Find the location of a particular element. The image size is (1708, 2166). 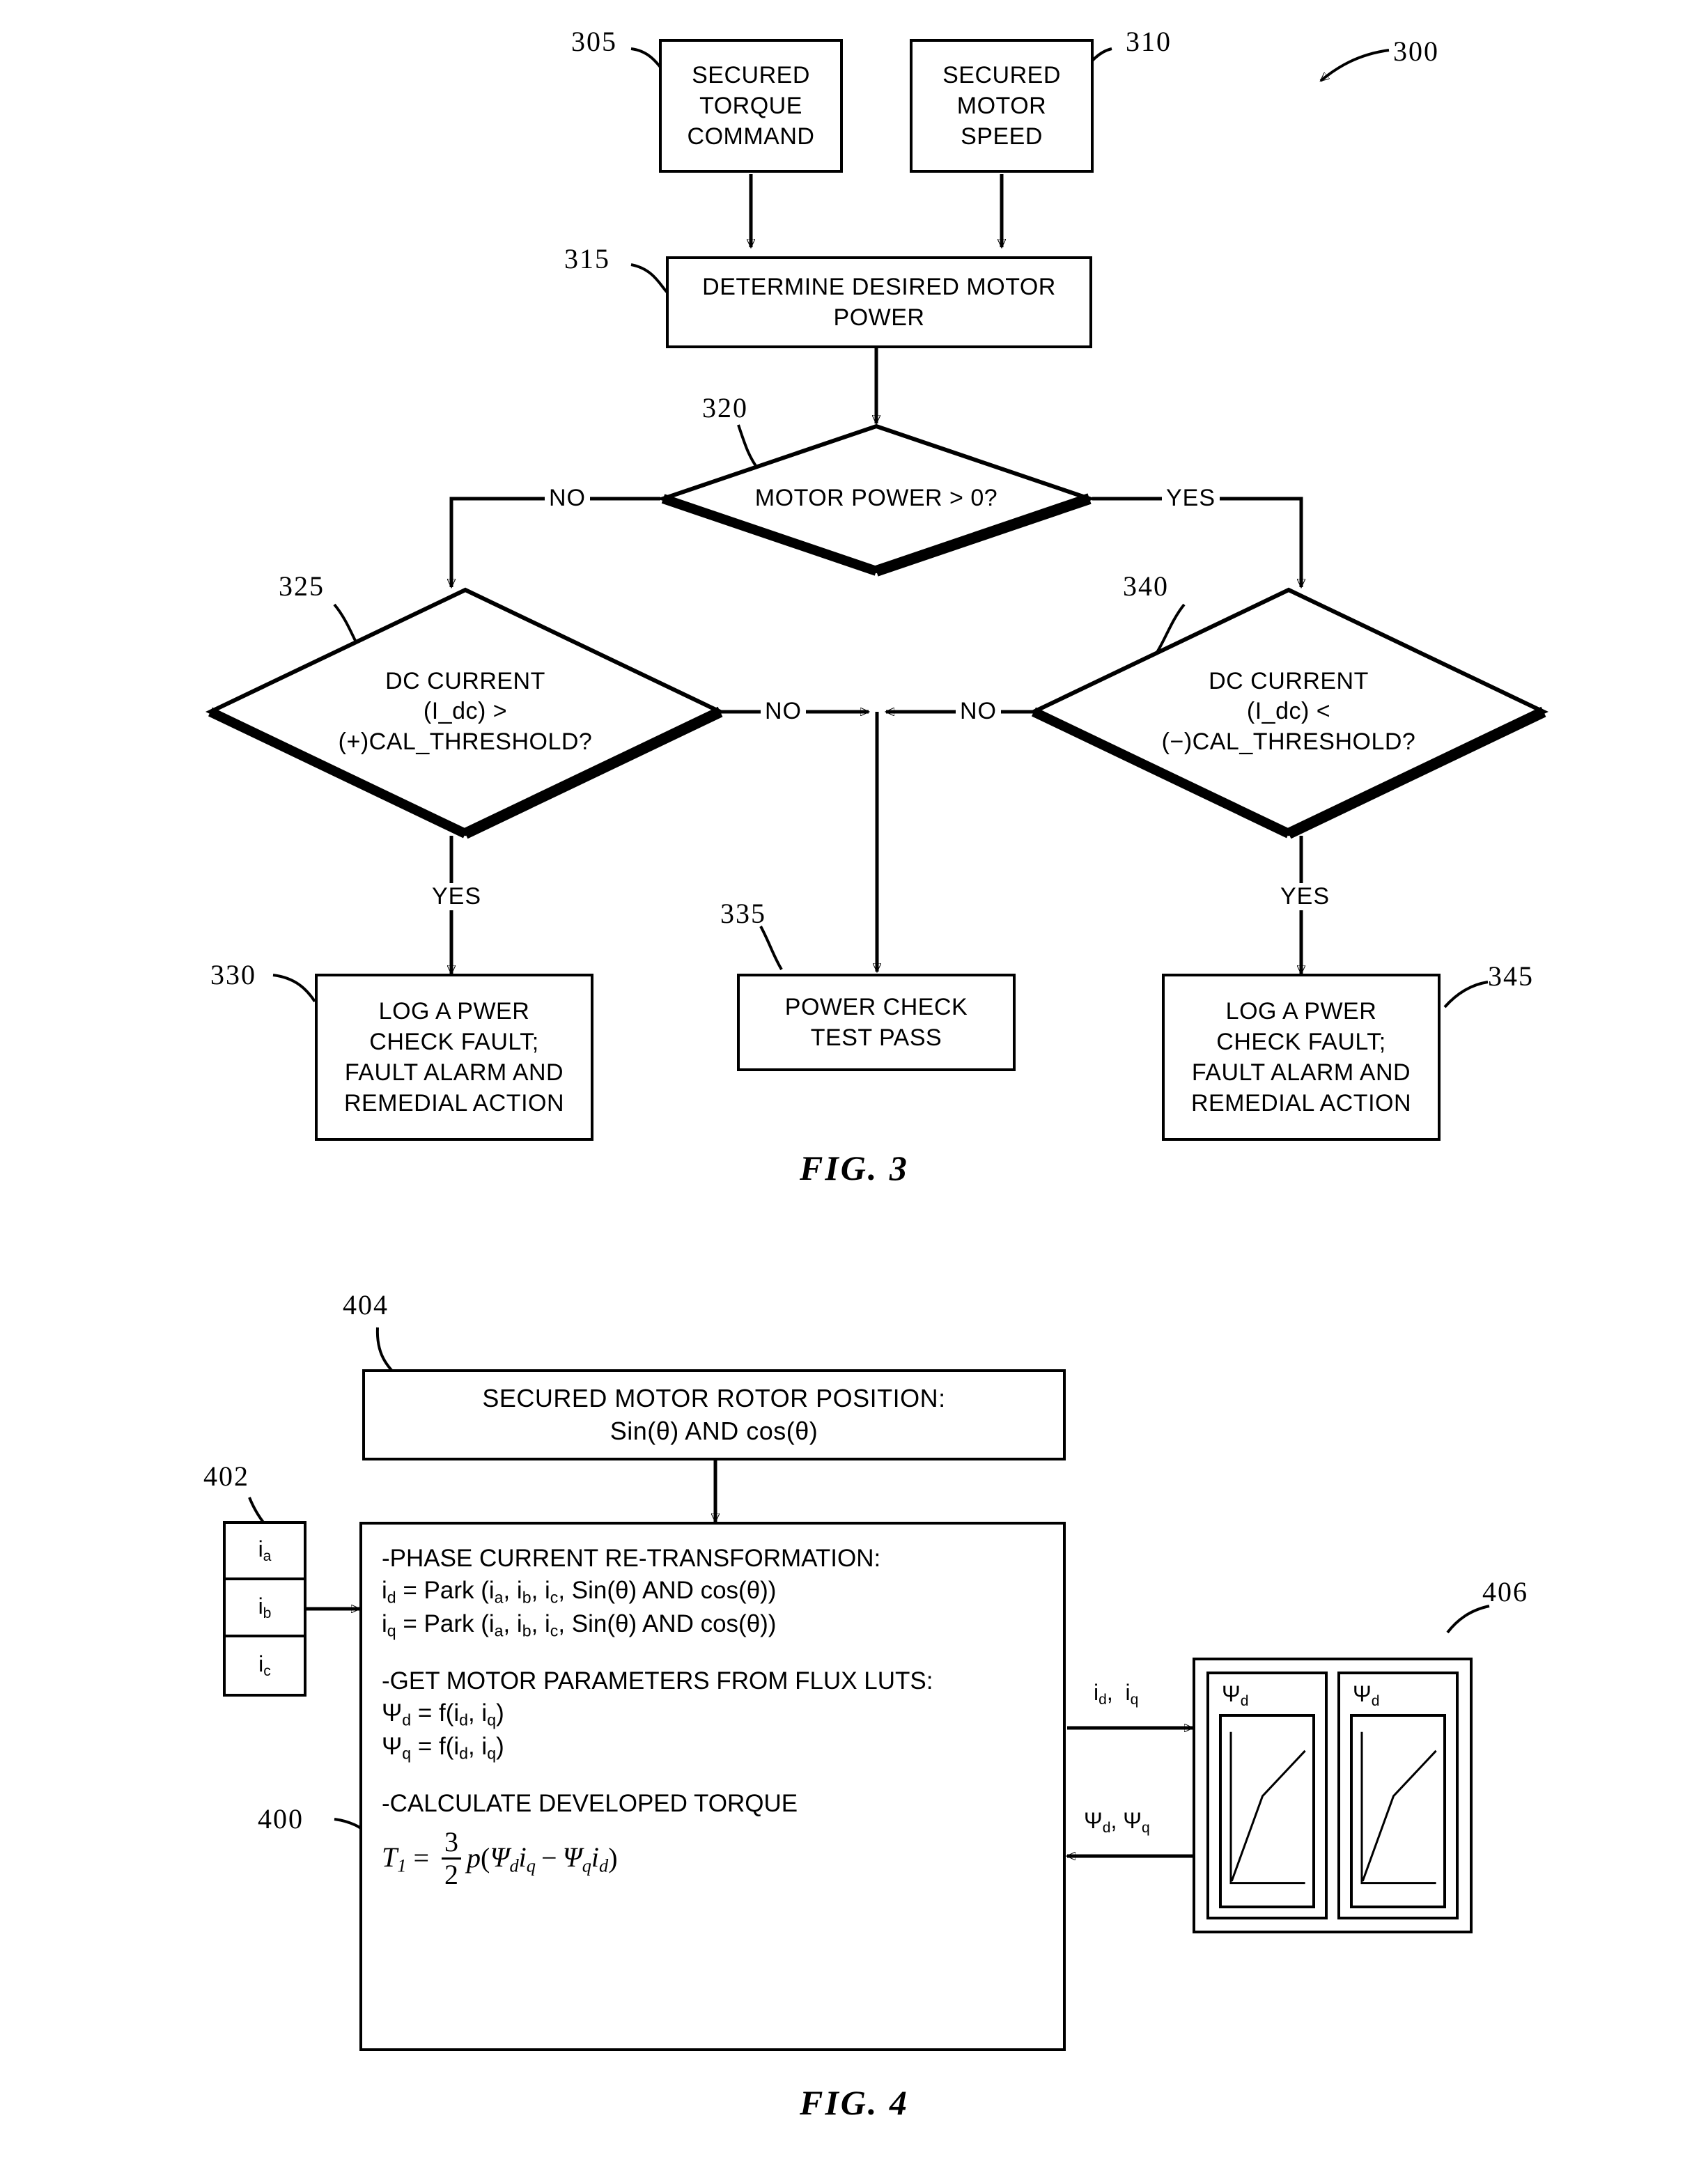

flux-psiq-equation: Ψq = f(id, iq) is located at coordinates (443, 1748).